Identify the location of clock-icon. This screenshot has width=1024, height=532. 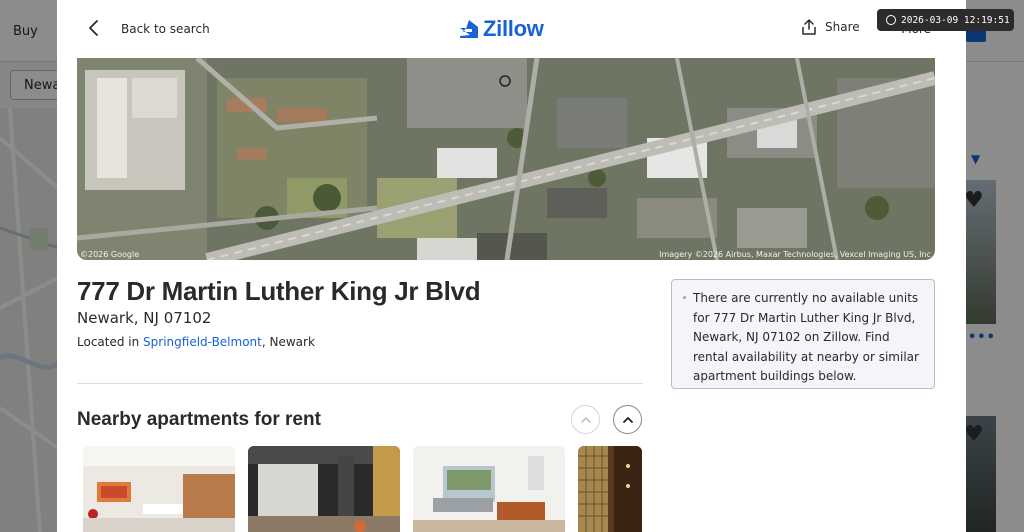
(891, 20).